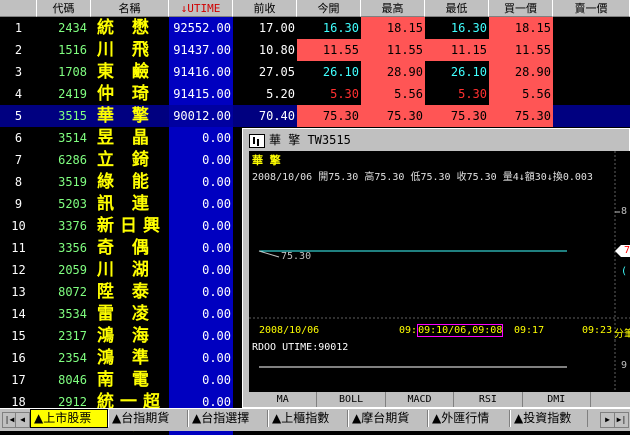  I want to click on bid-value: 11.55, so click(521, 50).